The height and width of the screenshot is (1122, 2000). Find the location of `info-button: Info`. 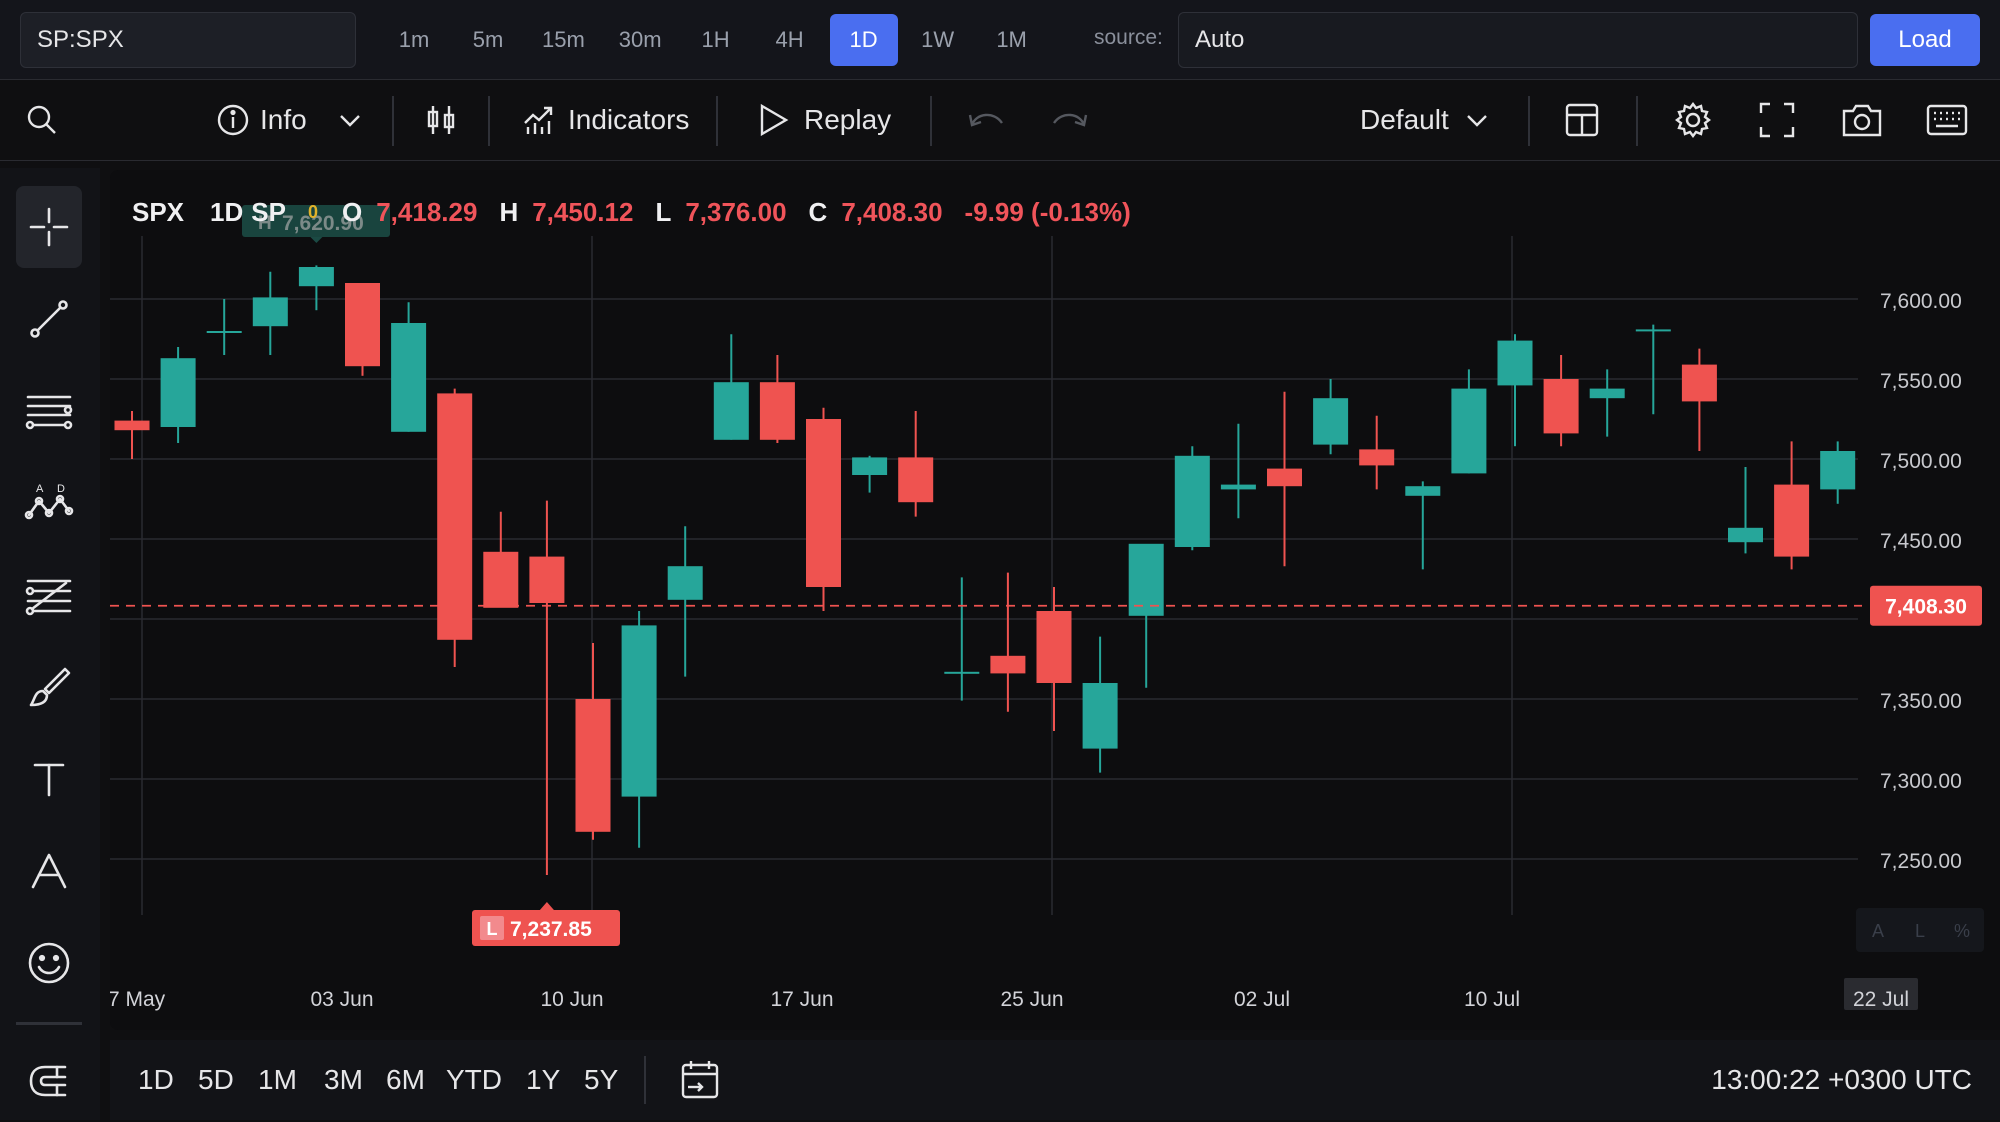

info-button: Info is located at coordinates (261, 120).